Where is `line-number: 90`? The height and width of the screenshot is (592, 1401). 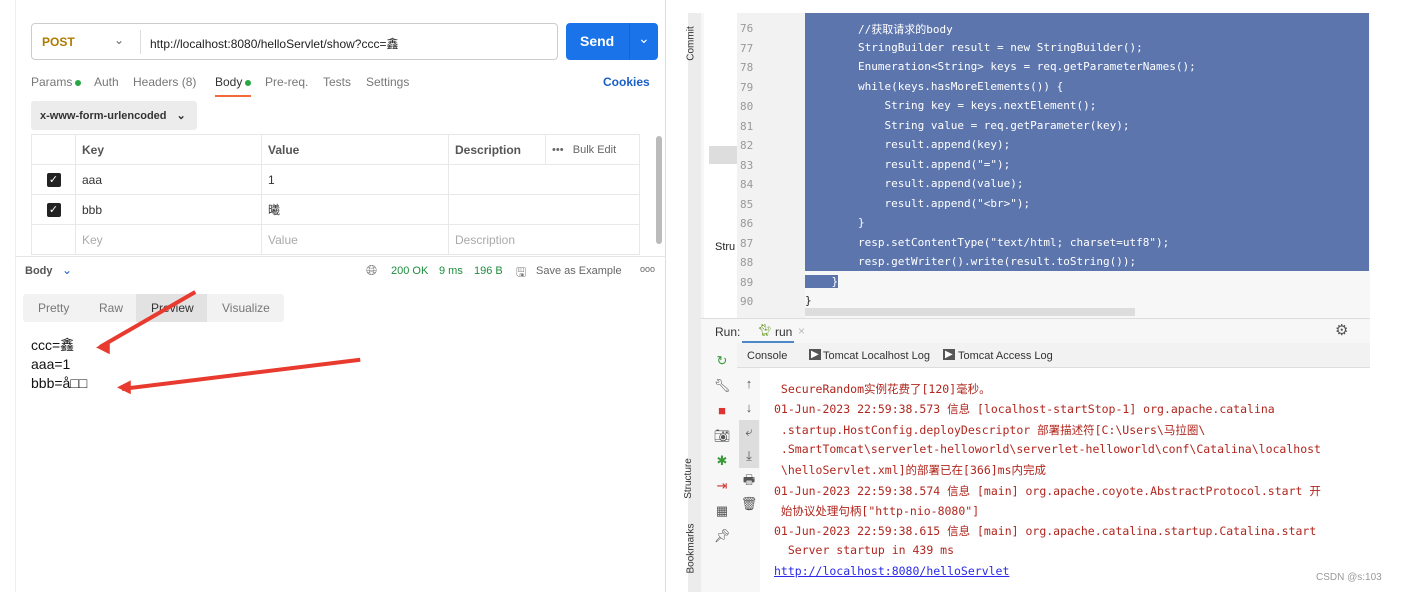
line-number: 90 is located at coordinates (747, 301).